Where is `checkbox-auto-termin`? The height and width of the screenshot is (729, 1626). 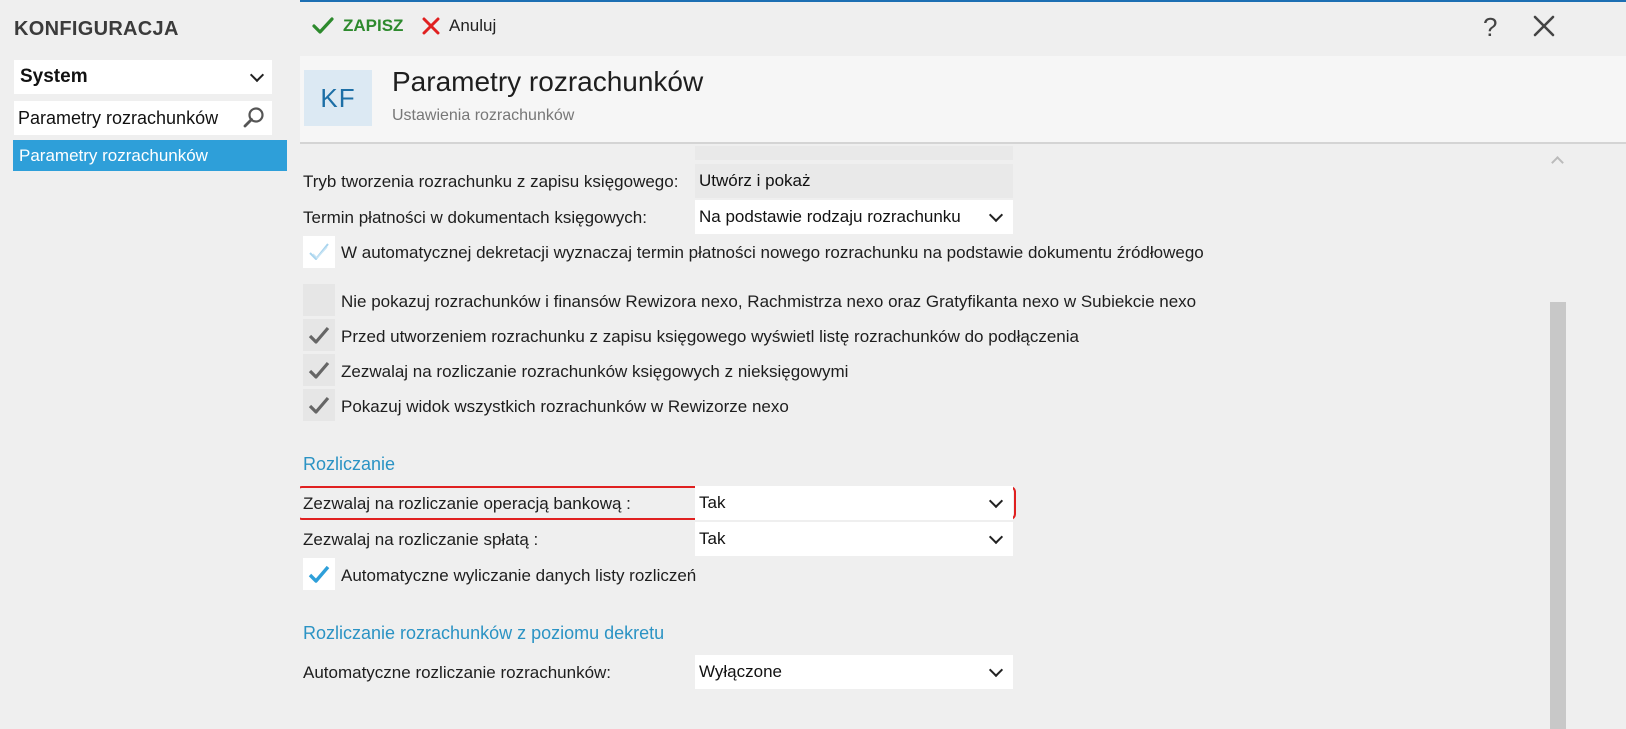
checkbox-auto-termin is located at coordinates (319, 252).